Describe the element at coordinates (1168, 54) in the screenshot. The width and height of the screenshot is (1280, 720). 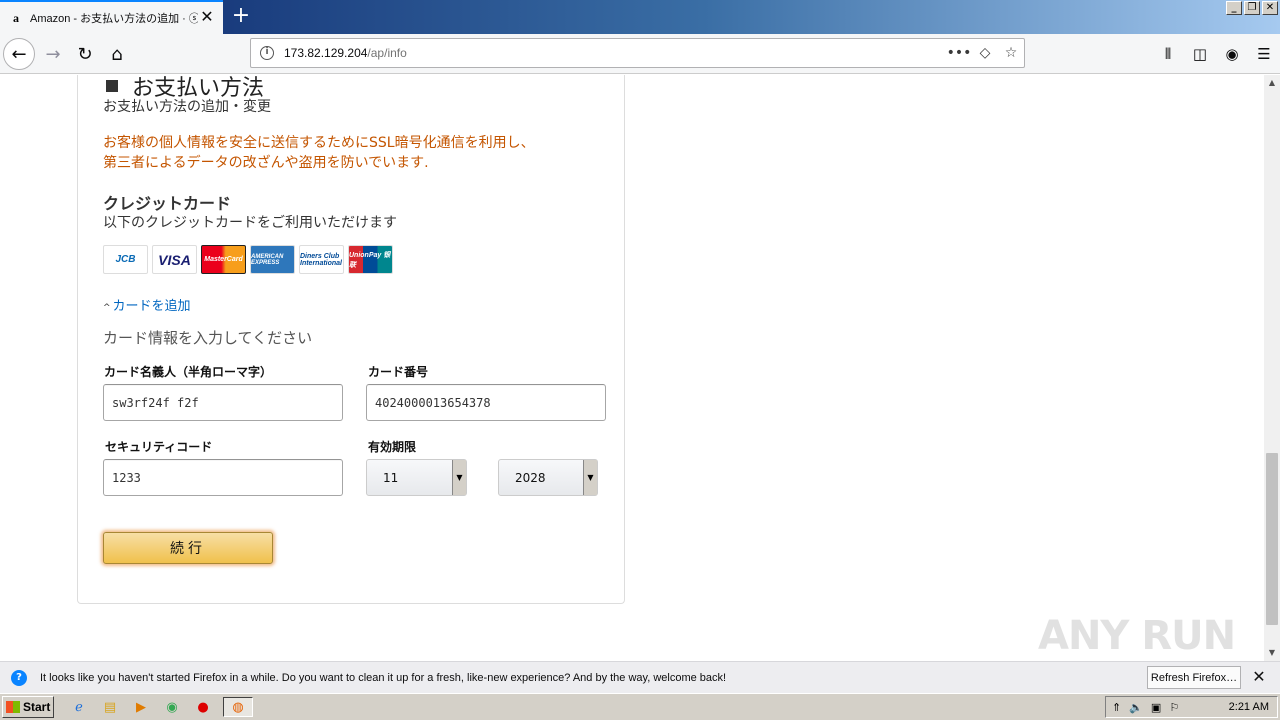
I see `library-icon: ⫴` at that location.